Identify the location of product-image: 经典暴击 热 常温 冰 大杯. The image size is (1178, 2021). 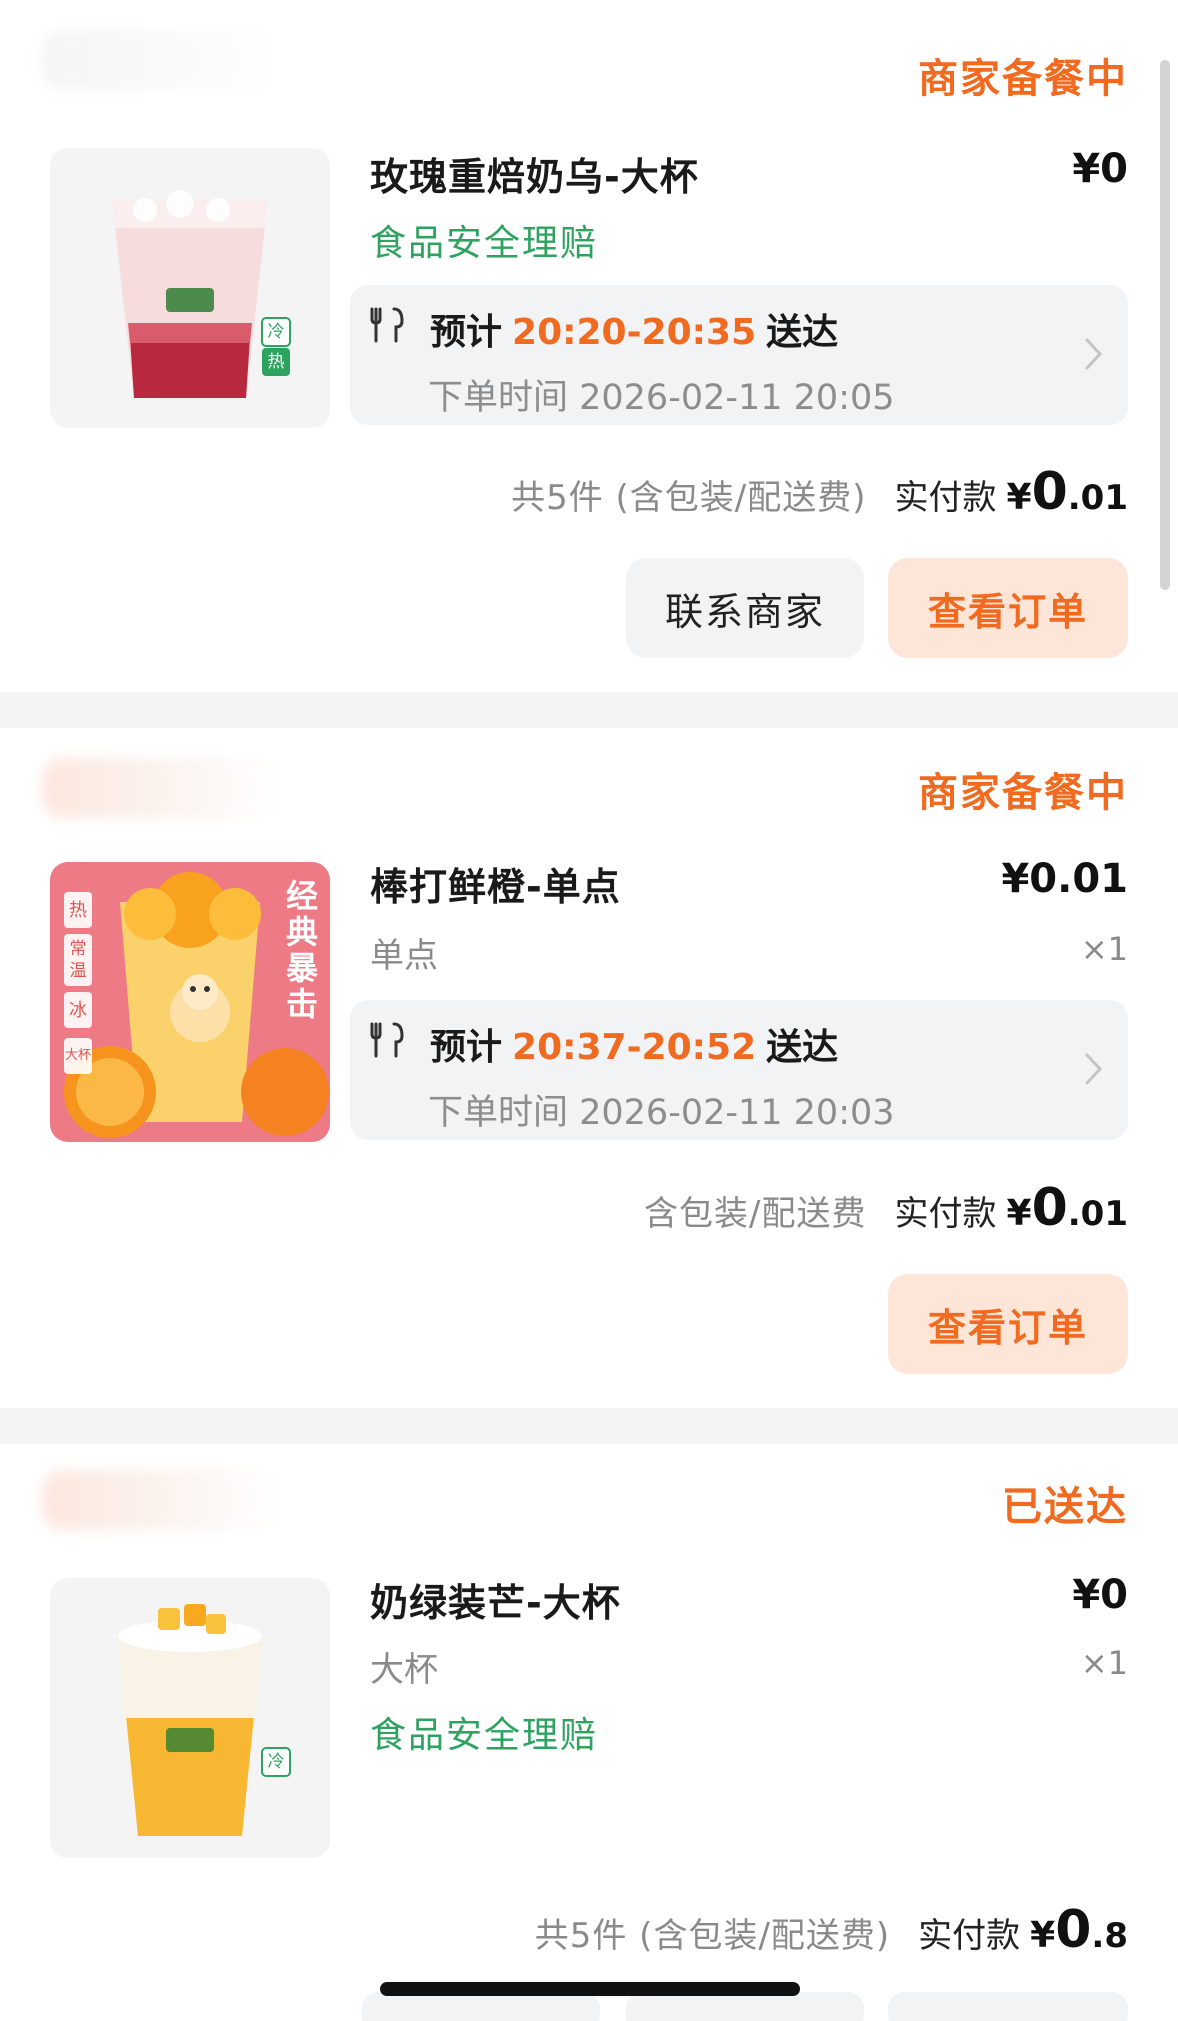
(190, 1002).